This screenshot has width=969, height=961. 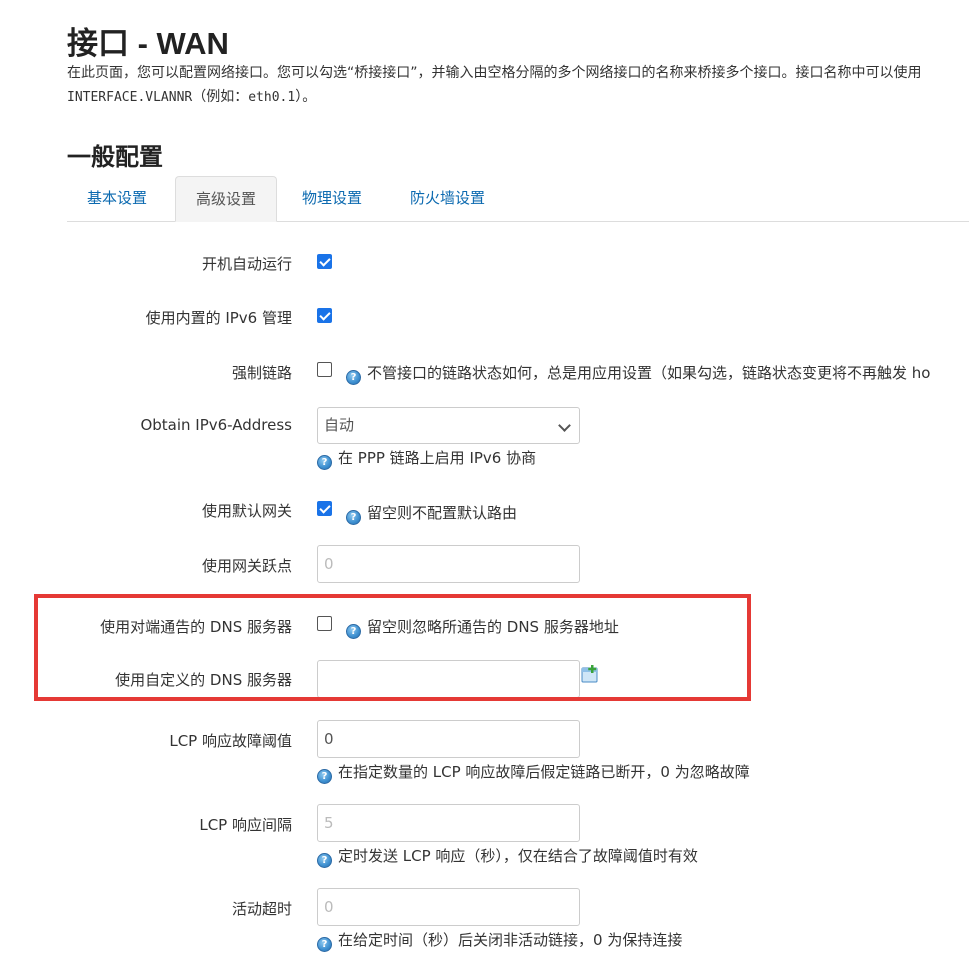 I want to click on autostart-label: 开机自动运行, so click(x=246, y=264).